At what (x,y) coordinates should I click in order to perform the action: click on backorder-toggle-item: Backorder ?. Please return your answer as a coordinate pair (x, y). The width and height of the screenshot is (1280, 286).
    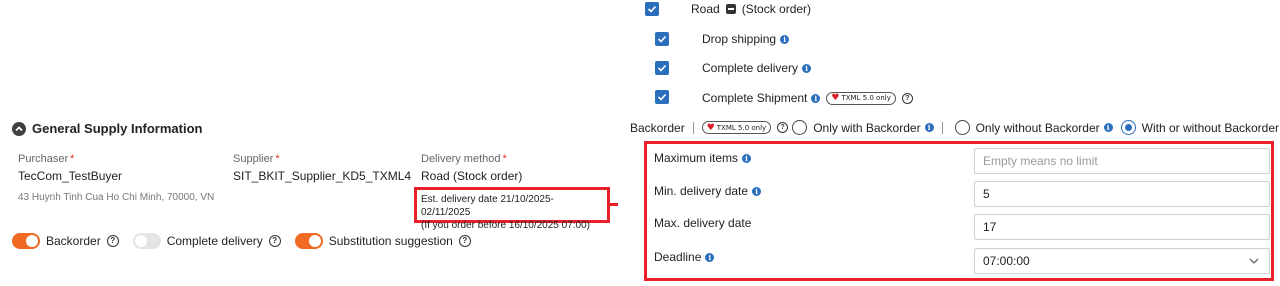
    Looking at the image, I should click on (65, 241).